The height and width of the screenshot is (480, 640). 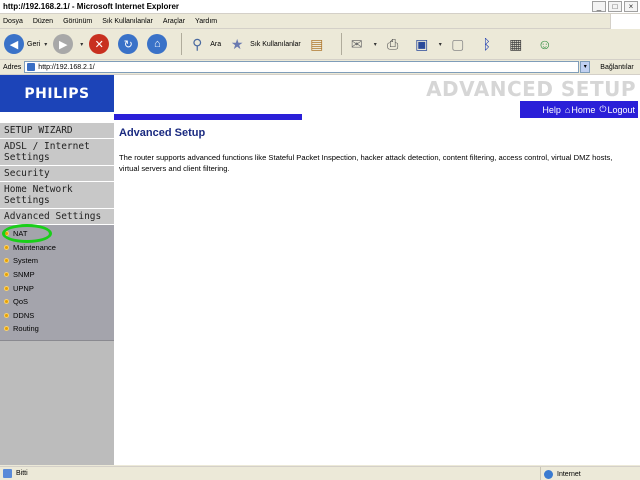 I want to click on logout-link: ⏻ Logout, so click(x=617, y=109).